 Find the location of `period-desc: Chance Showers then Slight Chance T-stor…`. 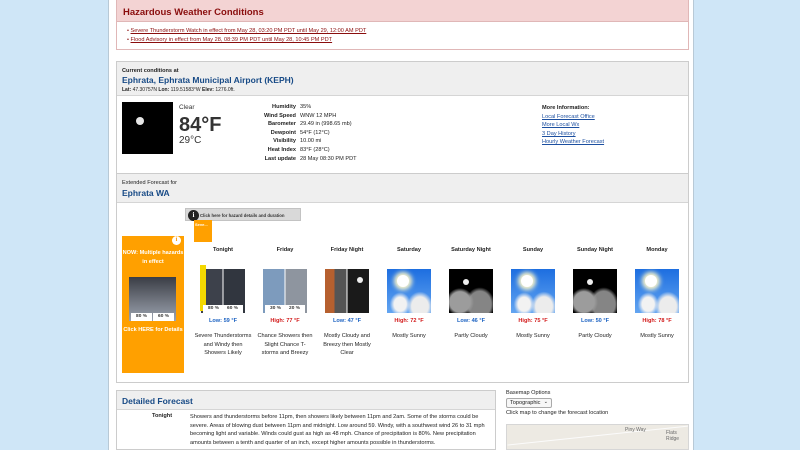

period-desc: Chance Showers then Slight Chance T-stor… is located at coordinates (285, 345).